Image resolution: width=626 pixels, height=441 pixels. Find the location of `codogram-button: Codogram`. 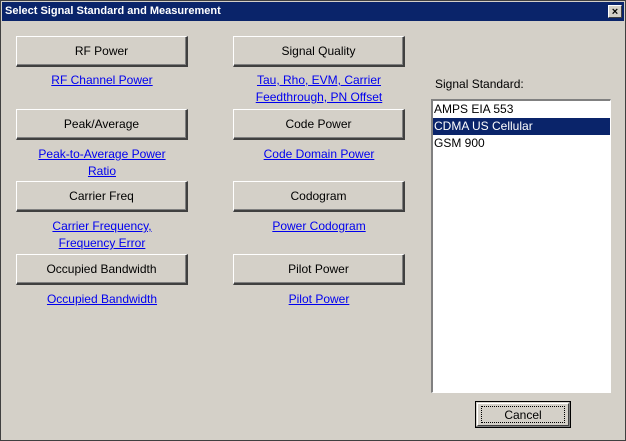

codogram-button: Codogram is located at coordinates (319, 196).